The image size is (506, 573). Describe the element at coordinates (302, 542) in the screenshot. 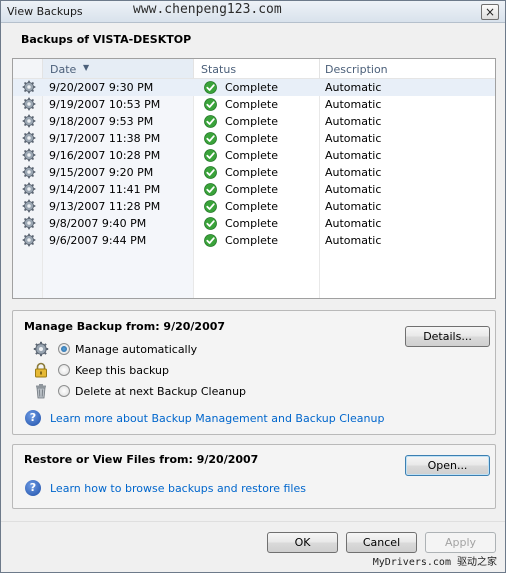

I see `ok-button: OK` at that location.